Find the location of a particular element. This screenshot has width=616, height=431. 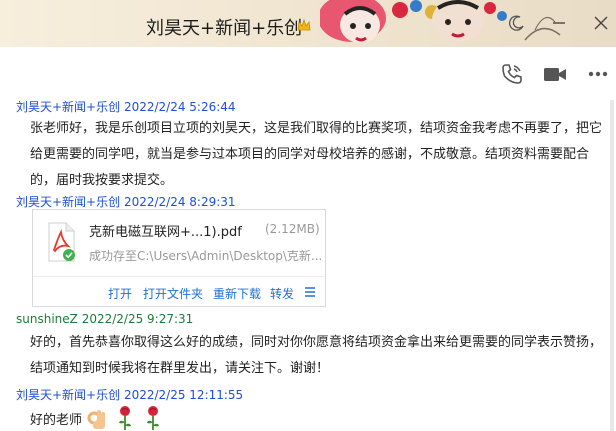

message-header: sunshineZ 2022/2/25 9:27:31 is located at coordinates (104, 319).